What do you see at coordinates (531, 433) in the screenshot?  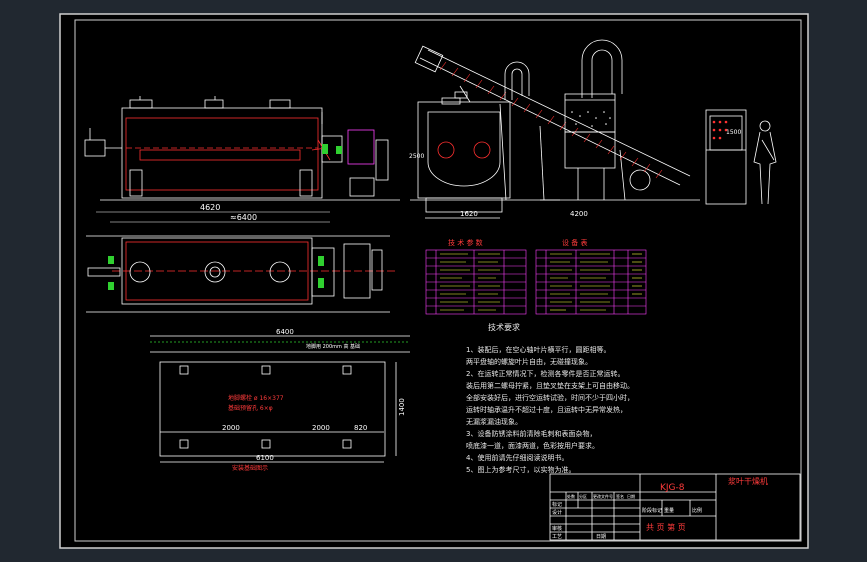 I see `requirement-line: 3、设备防锈涂料前清除毛刺和表面杂物，` at bounding box center [531, 433].